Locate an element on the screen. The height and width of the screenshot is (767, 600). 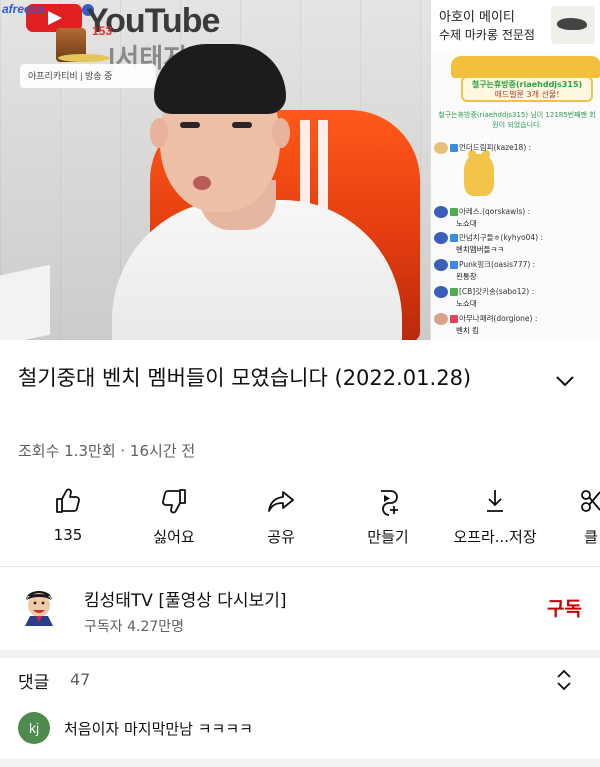
chat-header-line1: 아호이 메이티 is located at coordinates (477, 17).